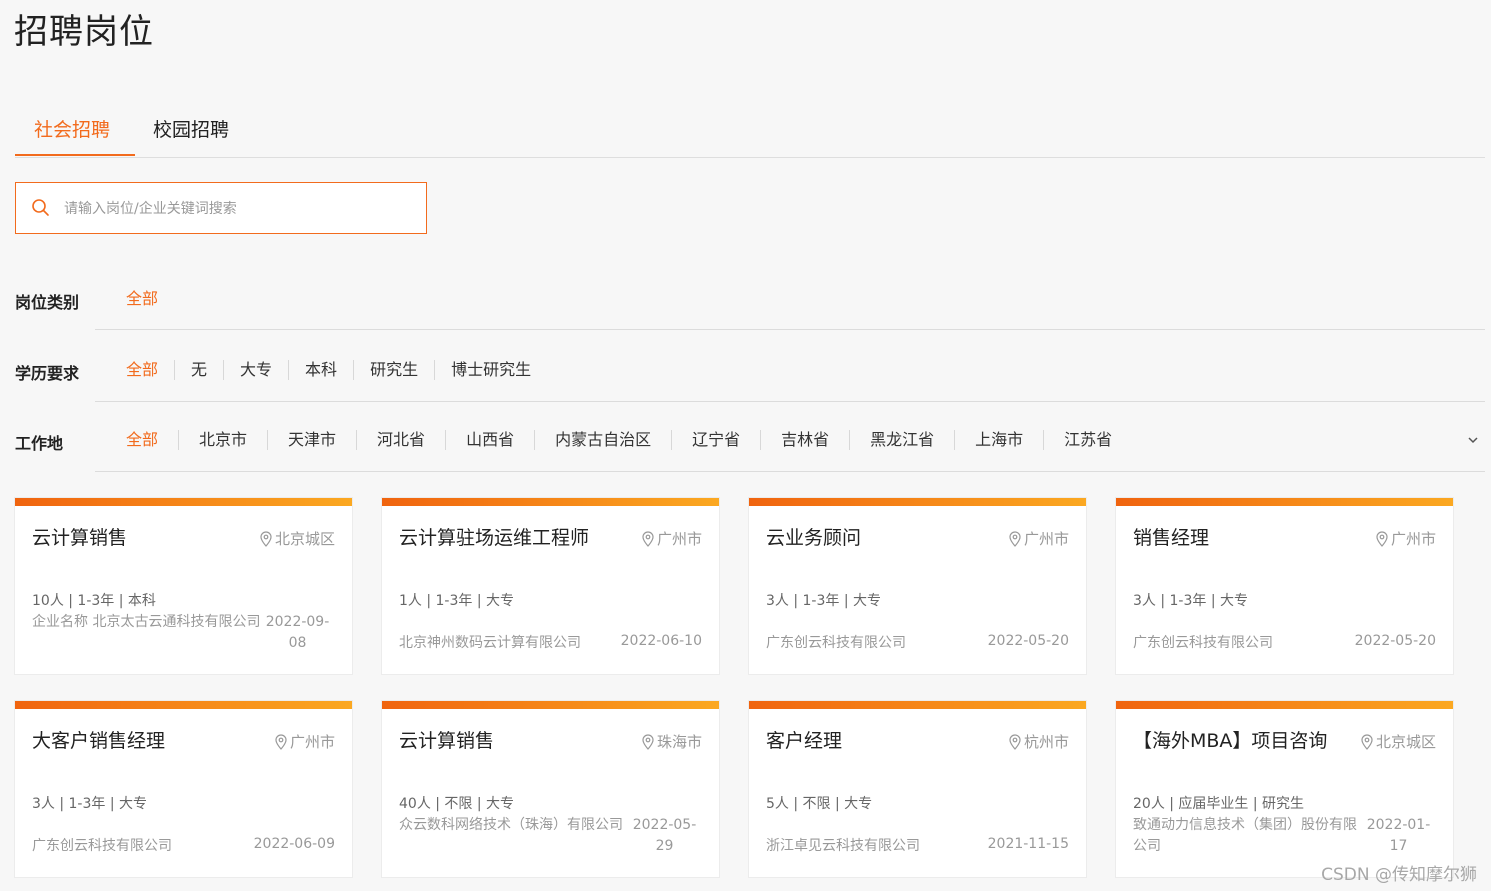 This screenshot has width=1491, height=891. Describe the element at coordinates (717, 440) in the screenshot. I see `location-option: 辽宁省` at that location.